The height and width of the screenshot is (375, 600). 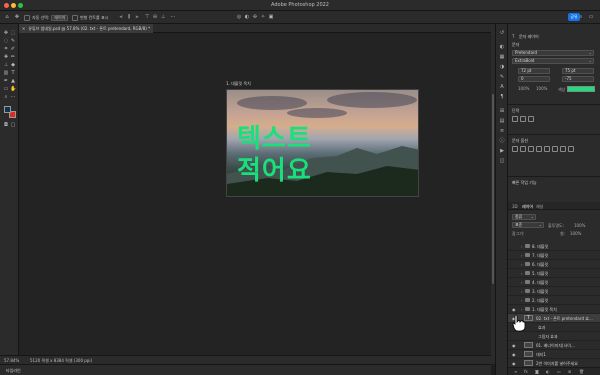 What do you see at coordinates (6, 89) in the screenshot?
I see `rectangle-tool-icon: ▭` at bounding box center [6, 89].